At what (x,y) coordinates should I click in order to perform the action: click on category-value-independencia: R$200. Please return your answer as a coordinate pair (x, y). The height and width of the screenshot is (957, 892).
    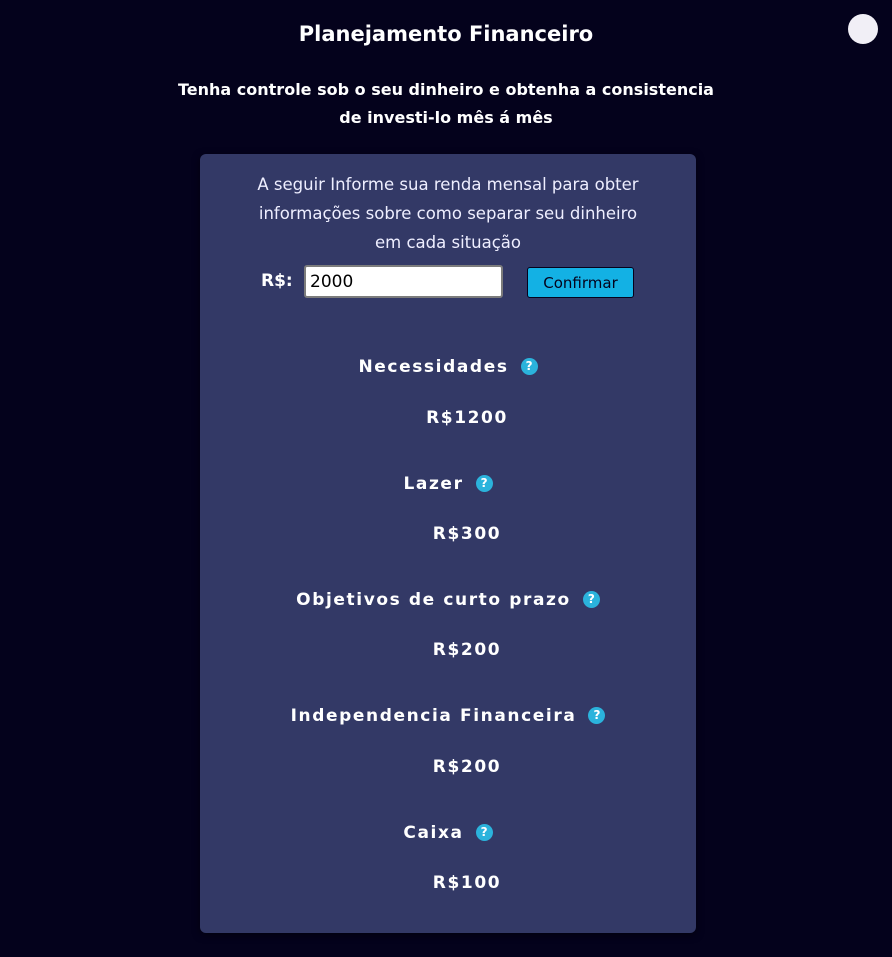
    Looking at the image, I should click on (467, 767).